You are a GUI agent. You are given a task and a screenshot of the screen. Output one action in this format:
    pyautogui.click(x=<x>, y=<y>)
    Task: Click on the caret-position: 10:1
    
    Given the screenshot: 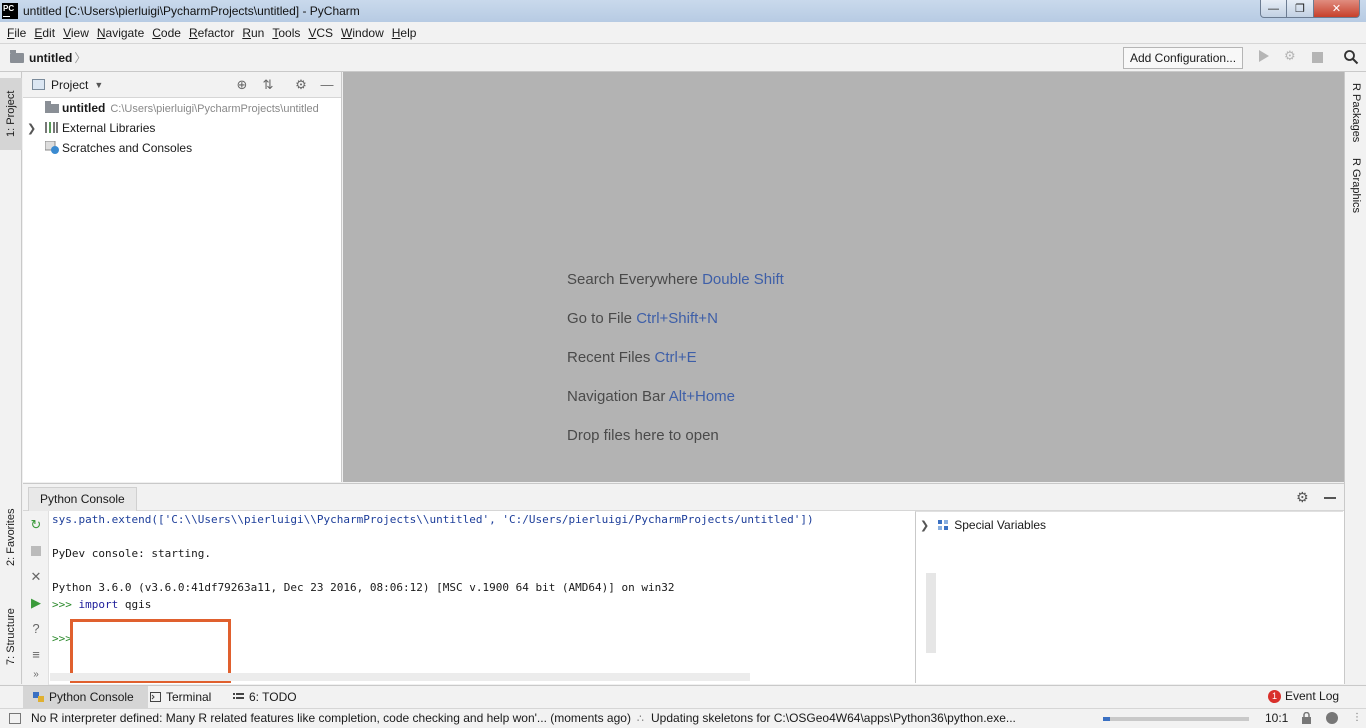 What is the action you would take?
    pyautogui.click(x=1276, y=718)
    